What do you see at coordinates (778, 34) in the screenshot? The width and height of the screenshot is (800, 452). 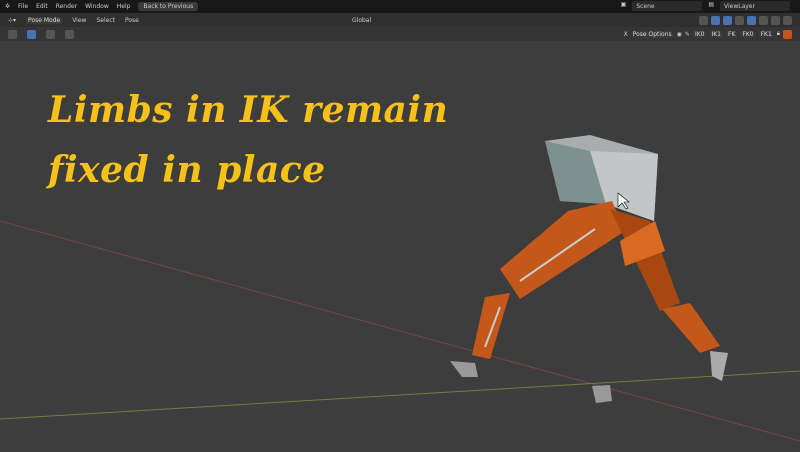 I see `lock-icon: 🔒︎` at bounding box center [778, 34].